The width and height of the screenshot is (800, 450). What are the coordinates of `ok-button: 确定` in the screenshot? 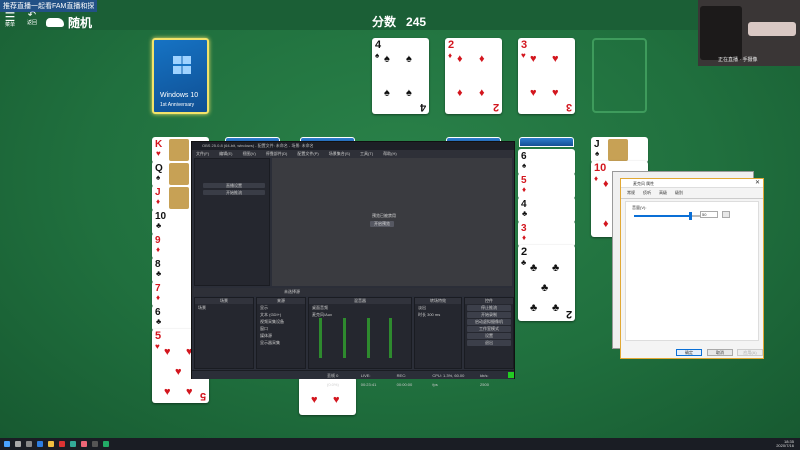 It's located at (689, 352).